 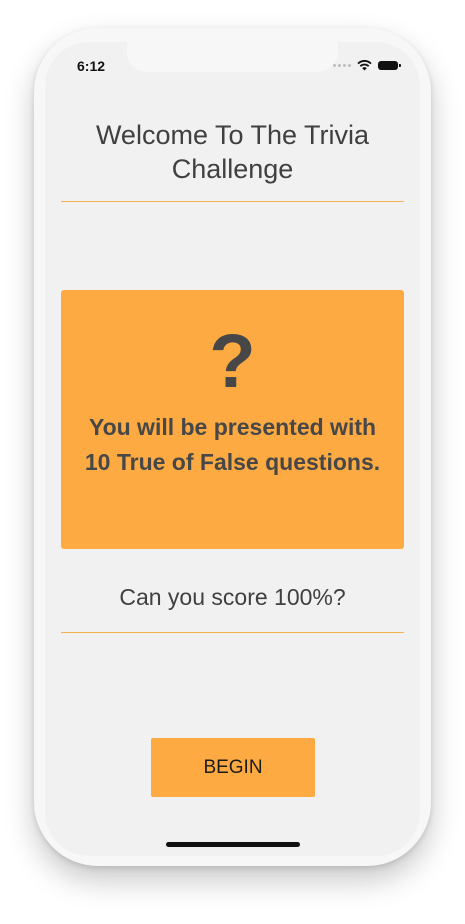 I want to click on page-title: Welcome To The Trivia Challenge, so click(x=232, y=152).